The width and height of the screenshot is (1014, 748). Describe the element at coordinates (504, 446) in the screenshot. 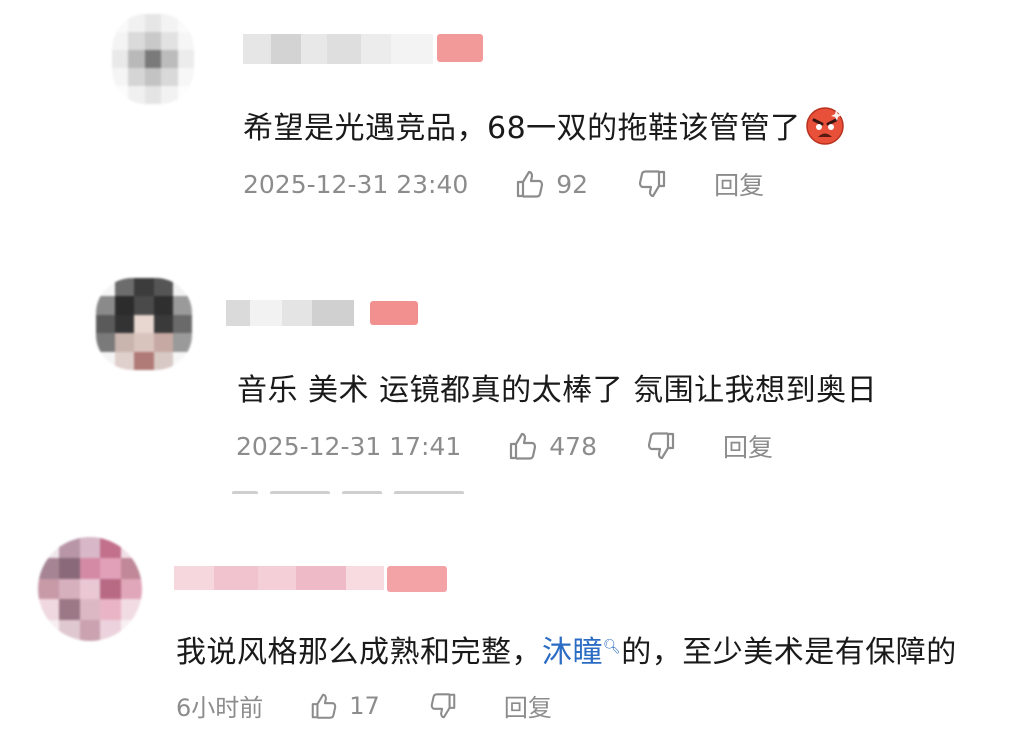

I see `comment-meta: 2025-12-31 17:41 478 回复` at that location.